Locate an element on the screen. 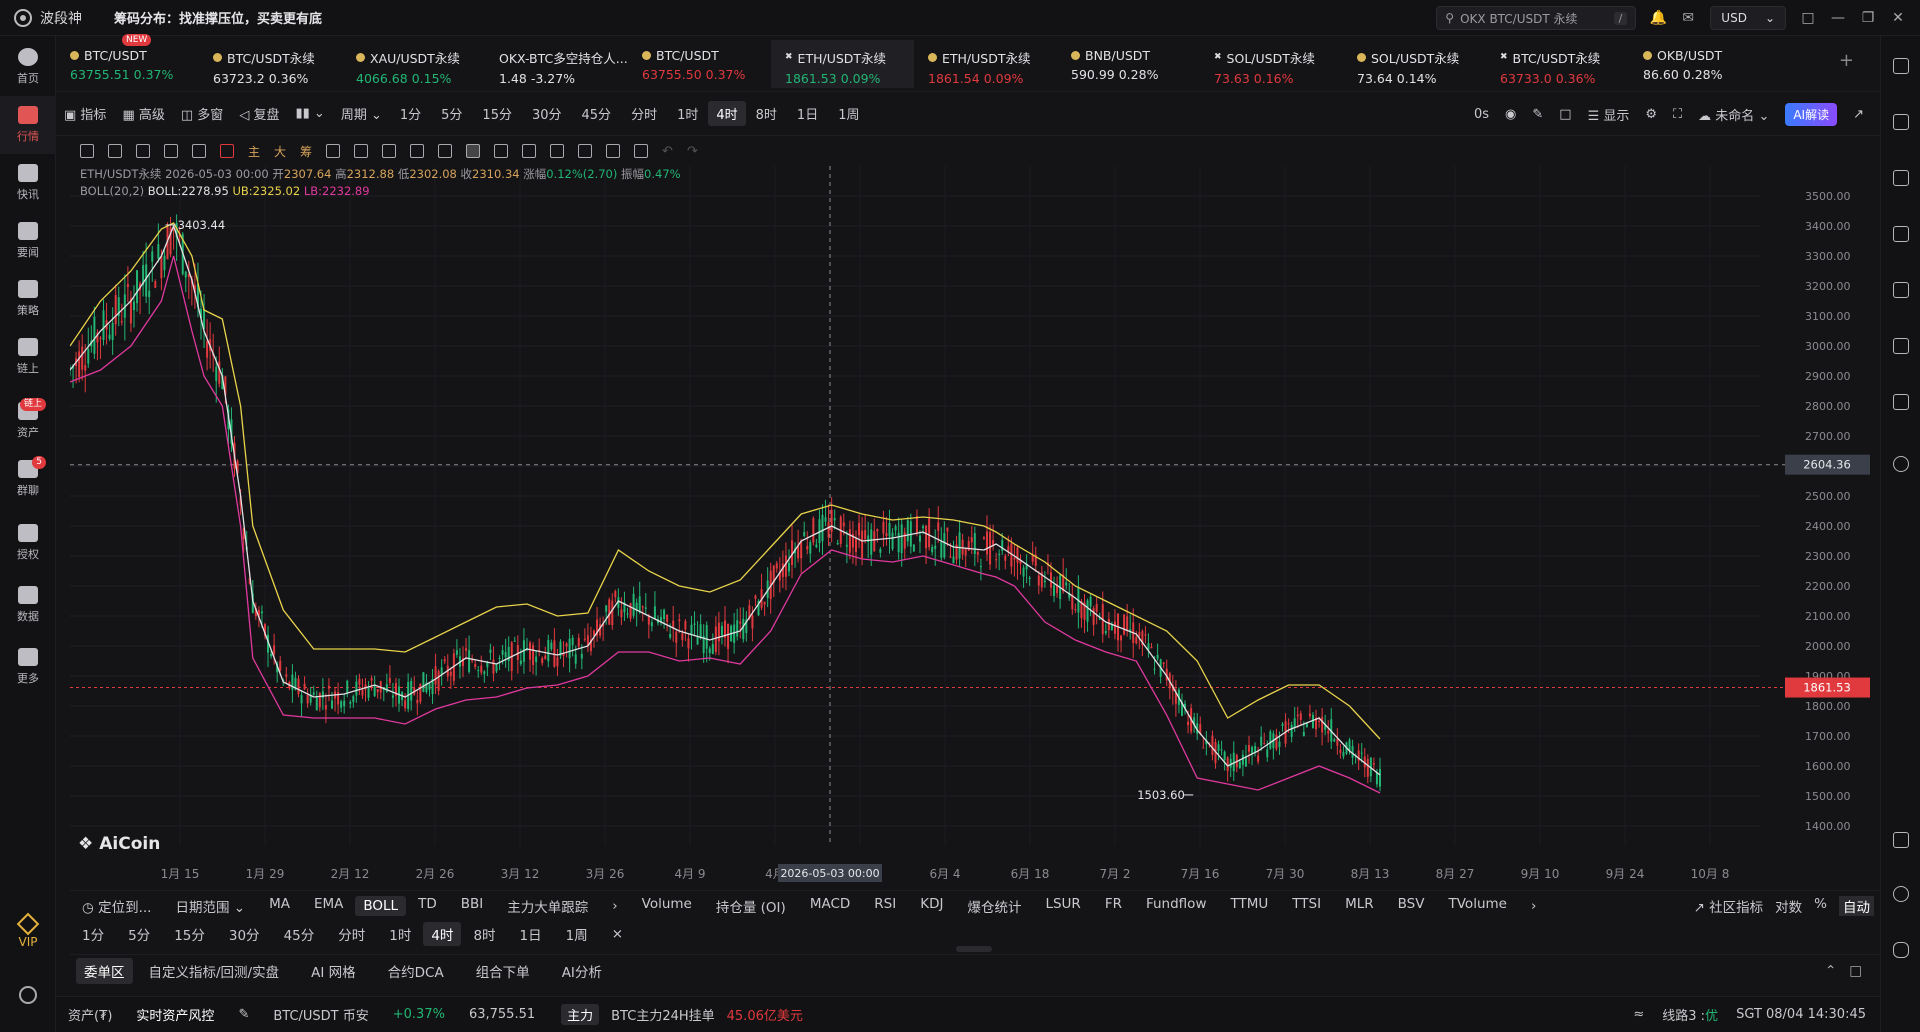 The image size is (1920, 1032). main-indicator-tab: BOLL is located at coordinates (381, 905).